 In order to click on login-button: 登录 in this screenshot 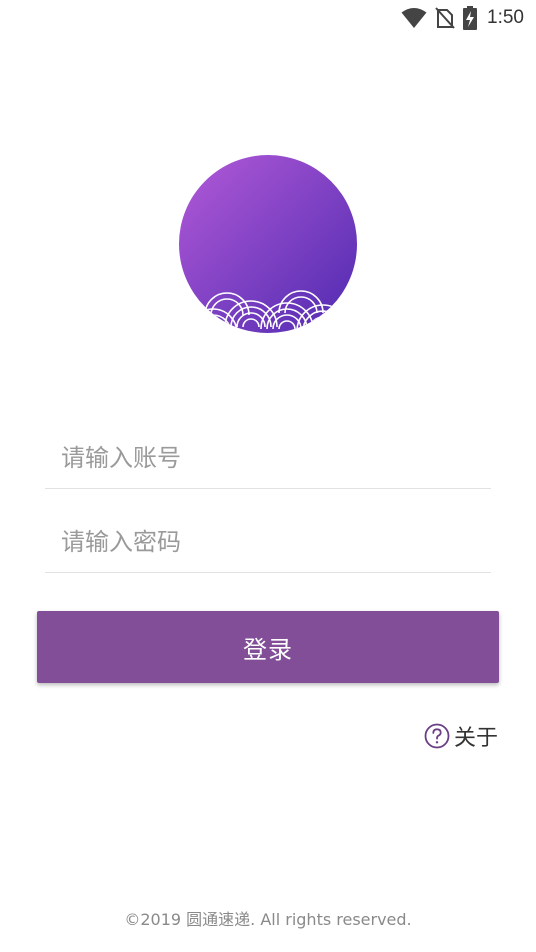, I will do `click(268, 647)`.